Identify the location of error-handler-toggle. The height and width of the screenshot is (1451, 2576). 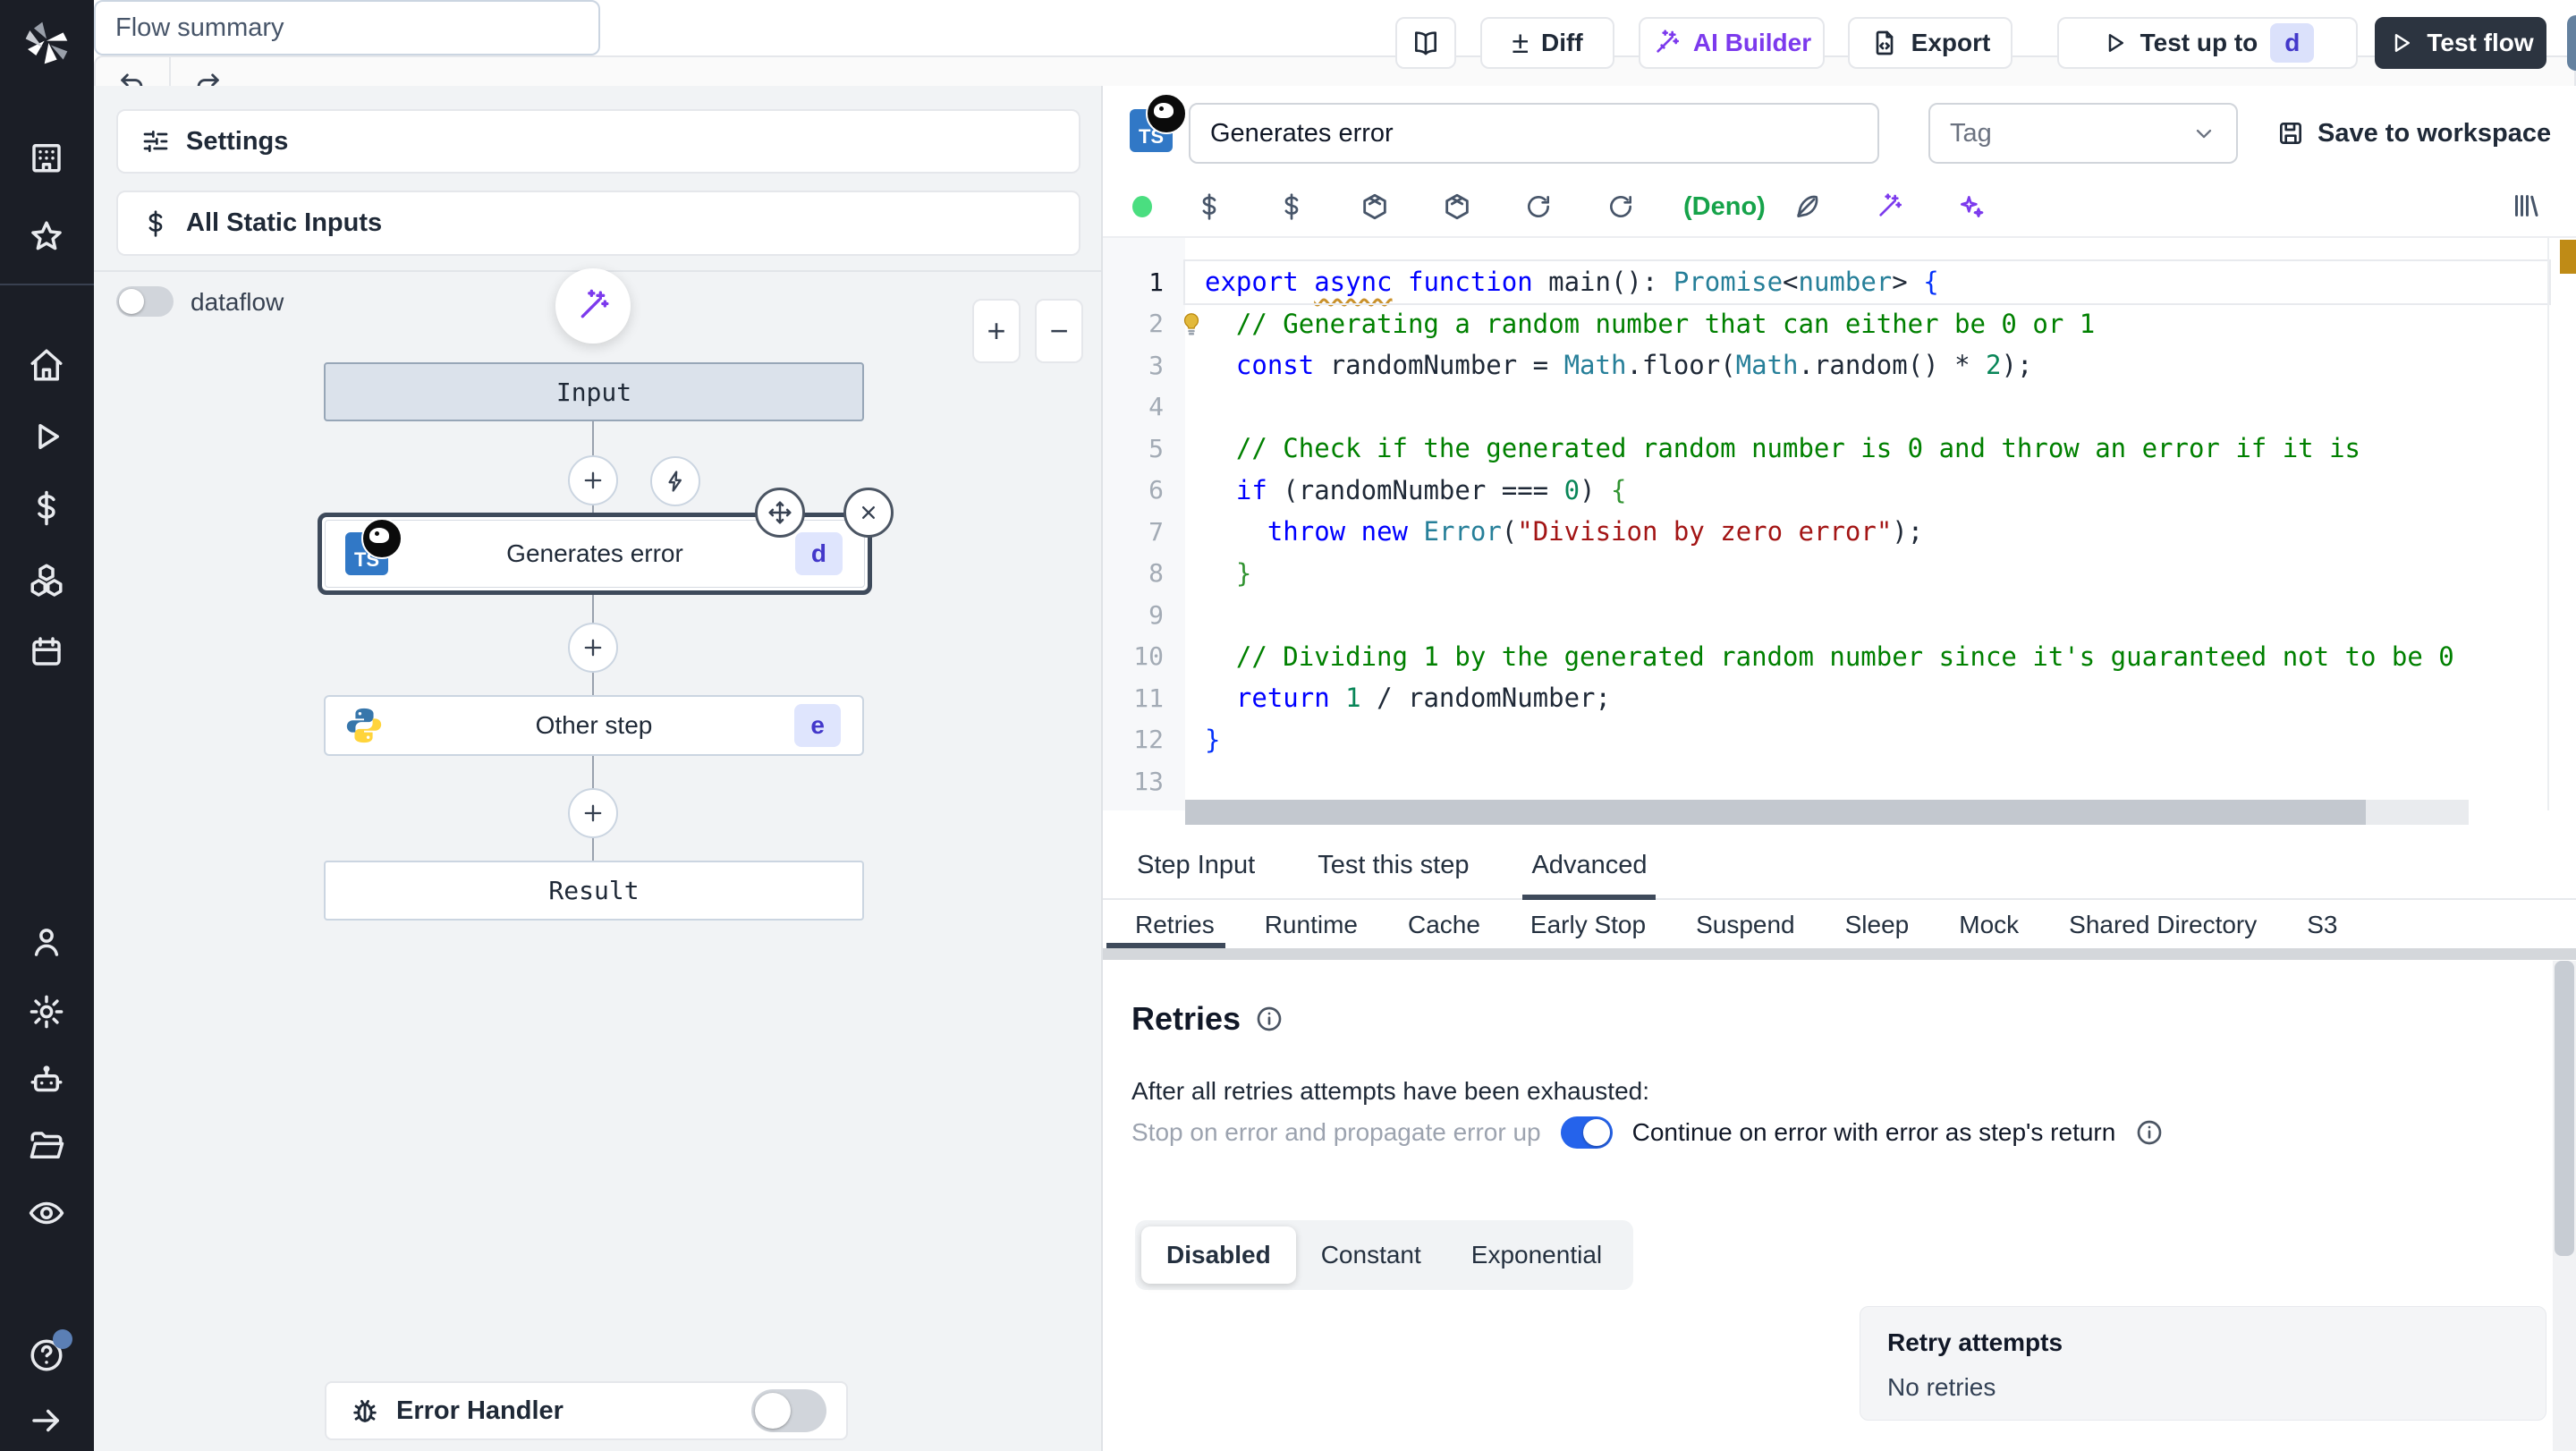
(788, 1411).